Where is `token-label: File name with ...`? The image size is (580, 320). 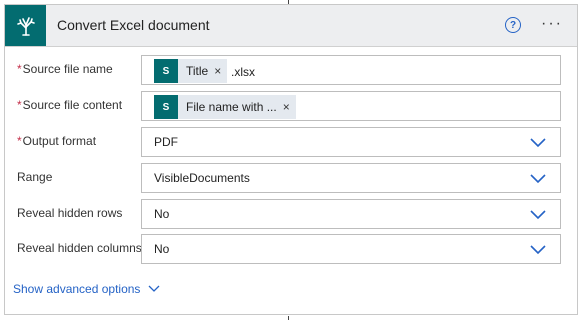
token-label: File name with ... is located at coordinates (231, 107).